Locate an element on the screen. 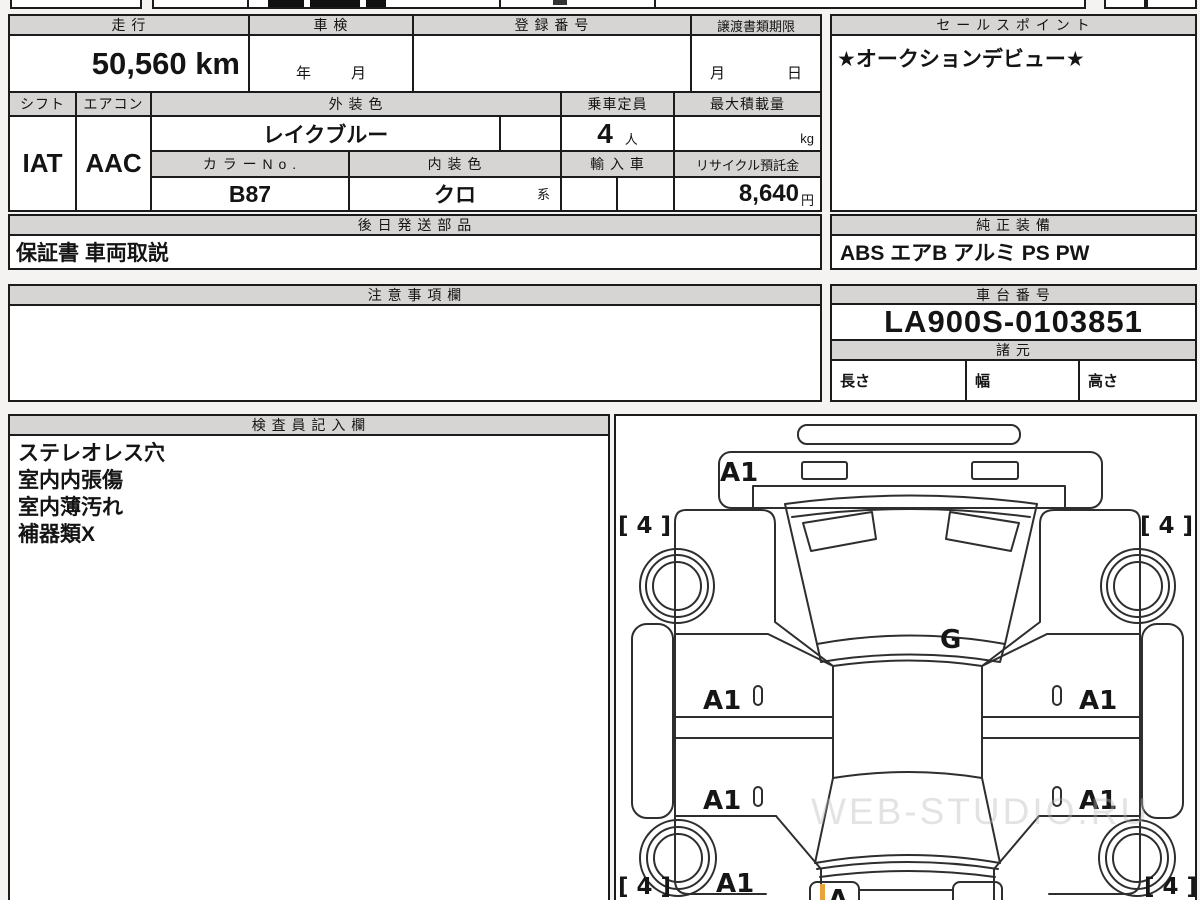  color-no-header: カ ラ ー N o . is located at coordinates (250, 164).